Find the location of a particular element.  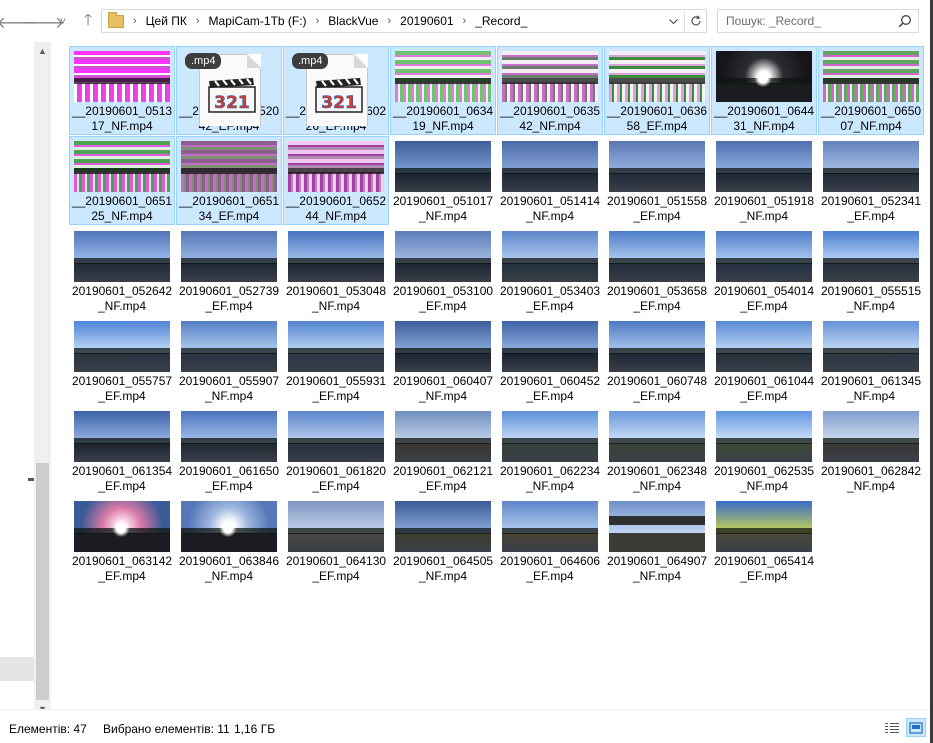

file-item: 20190601_060452 _EF.mp4 is located at coordinates (550, 360).